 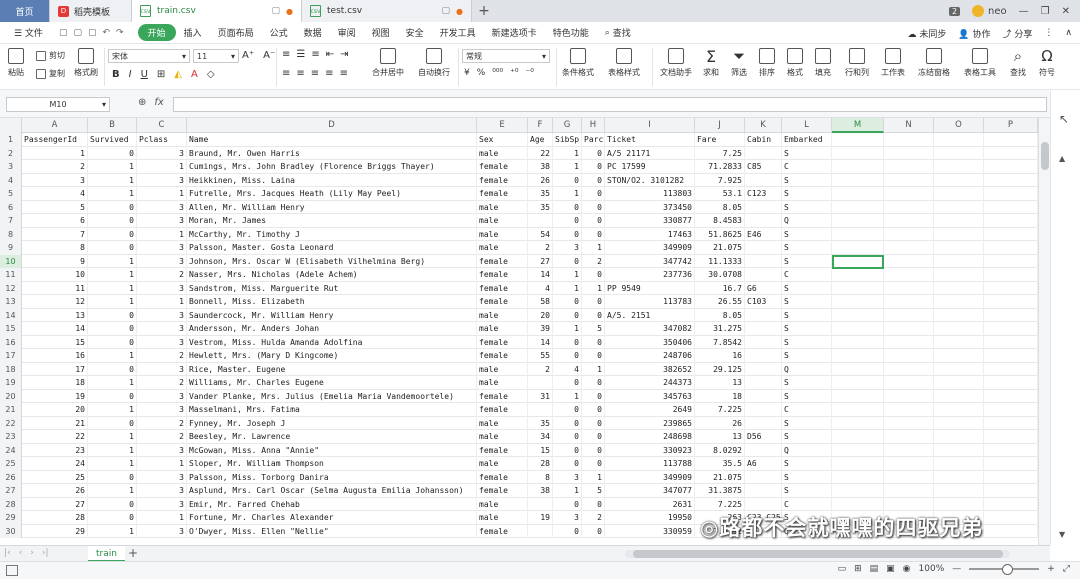 I want to click on row-number: 25, so click(x=11, y=464).